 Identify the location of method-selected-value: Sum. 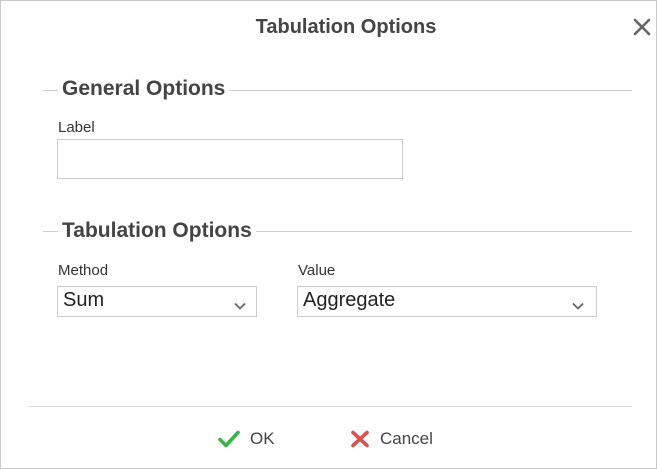
(84, 300).